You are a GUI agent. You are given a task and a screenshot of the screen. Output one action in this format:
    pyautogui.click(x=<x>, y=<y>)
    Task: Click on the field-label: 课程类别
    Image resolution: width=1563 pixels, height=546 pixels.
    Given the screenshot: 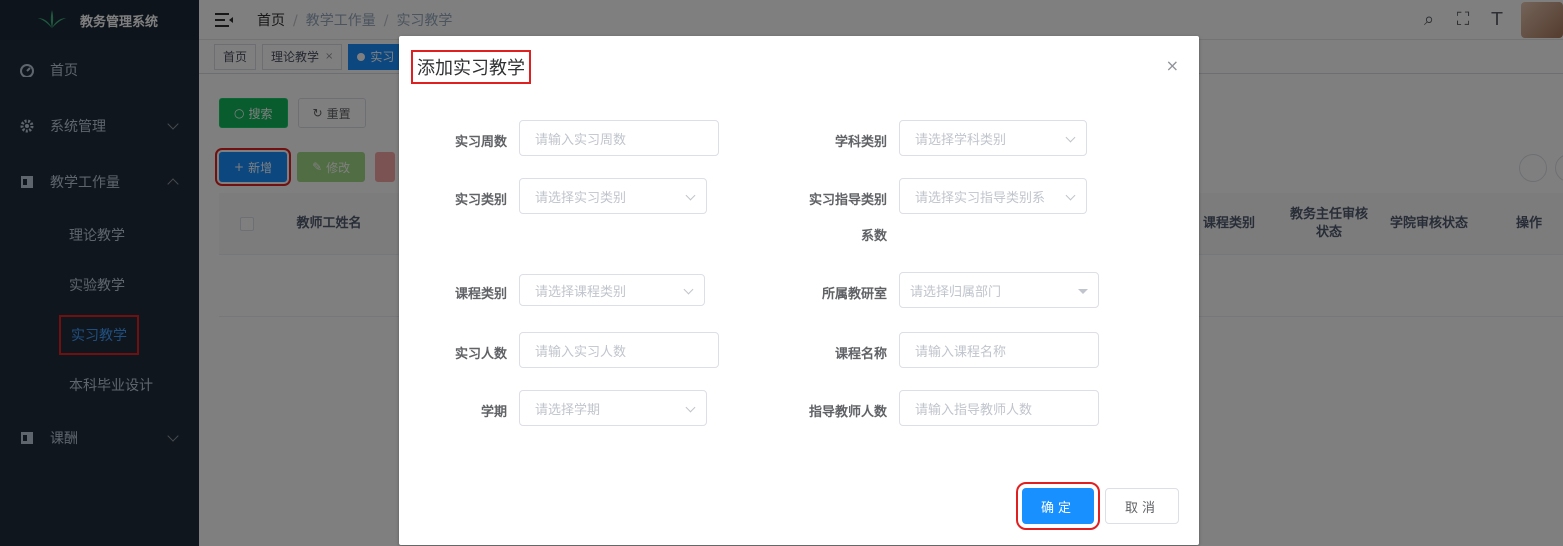 What is the action you would take?
    pyautogui.click(x=480, y=294)
    